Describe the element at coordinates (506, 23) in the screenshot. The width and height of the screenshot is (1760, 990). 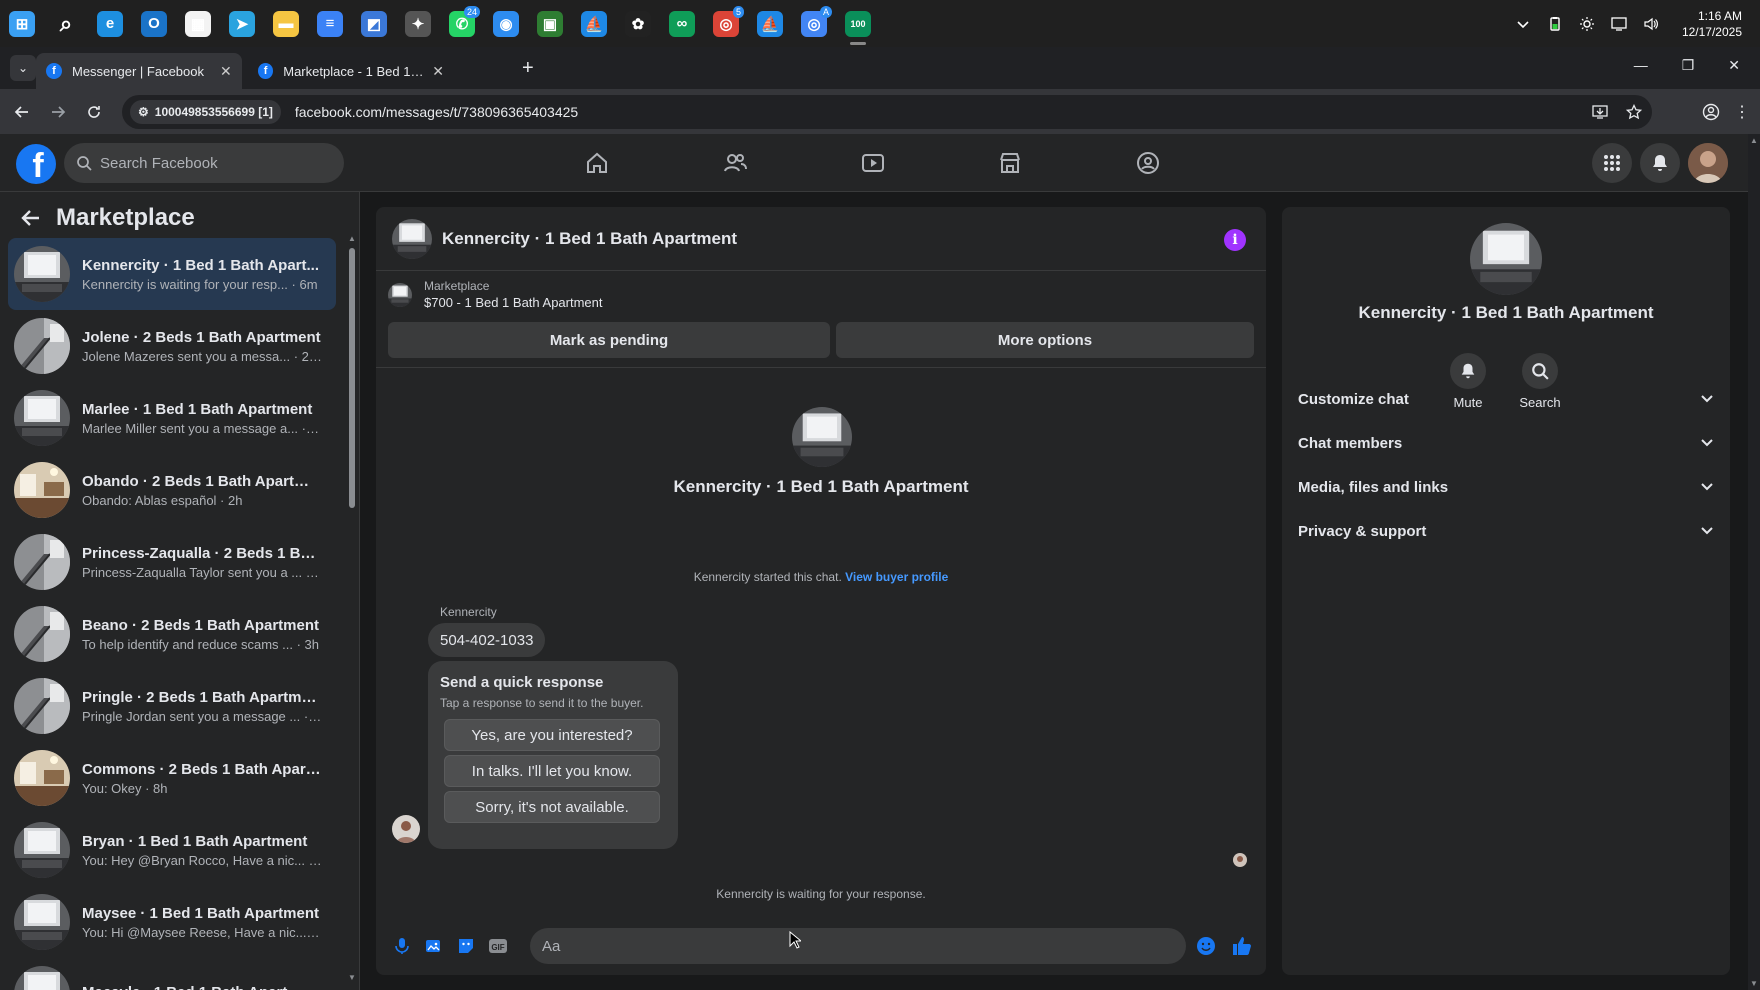
I see `teamviewer-icon: ◉` at that location.